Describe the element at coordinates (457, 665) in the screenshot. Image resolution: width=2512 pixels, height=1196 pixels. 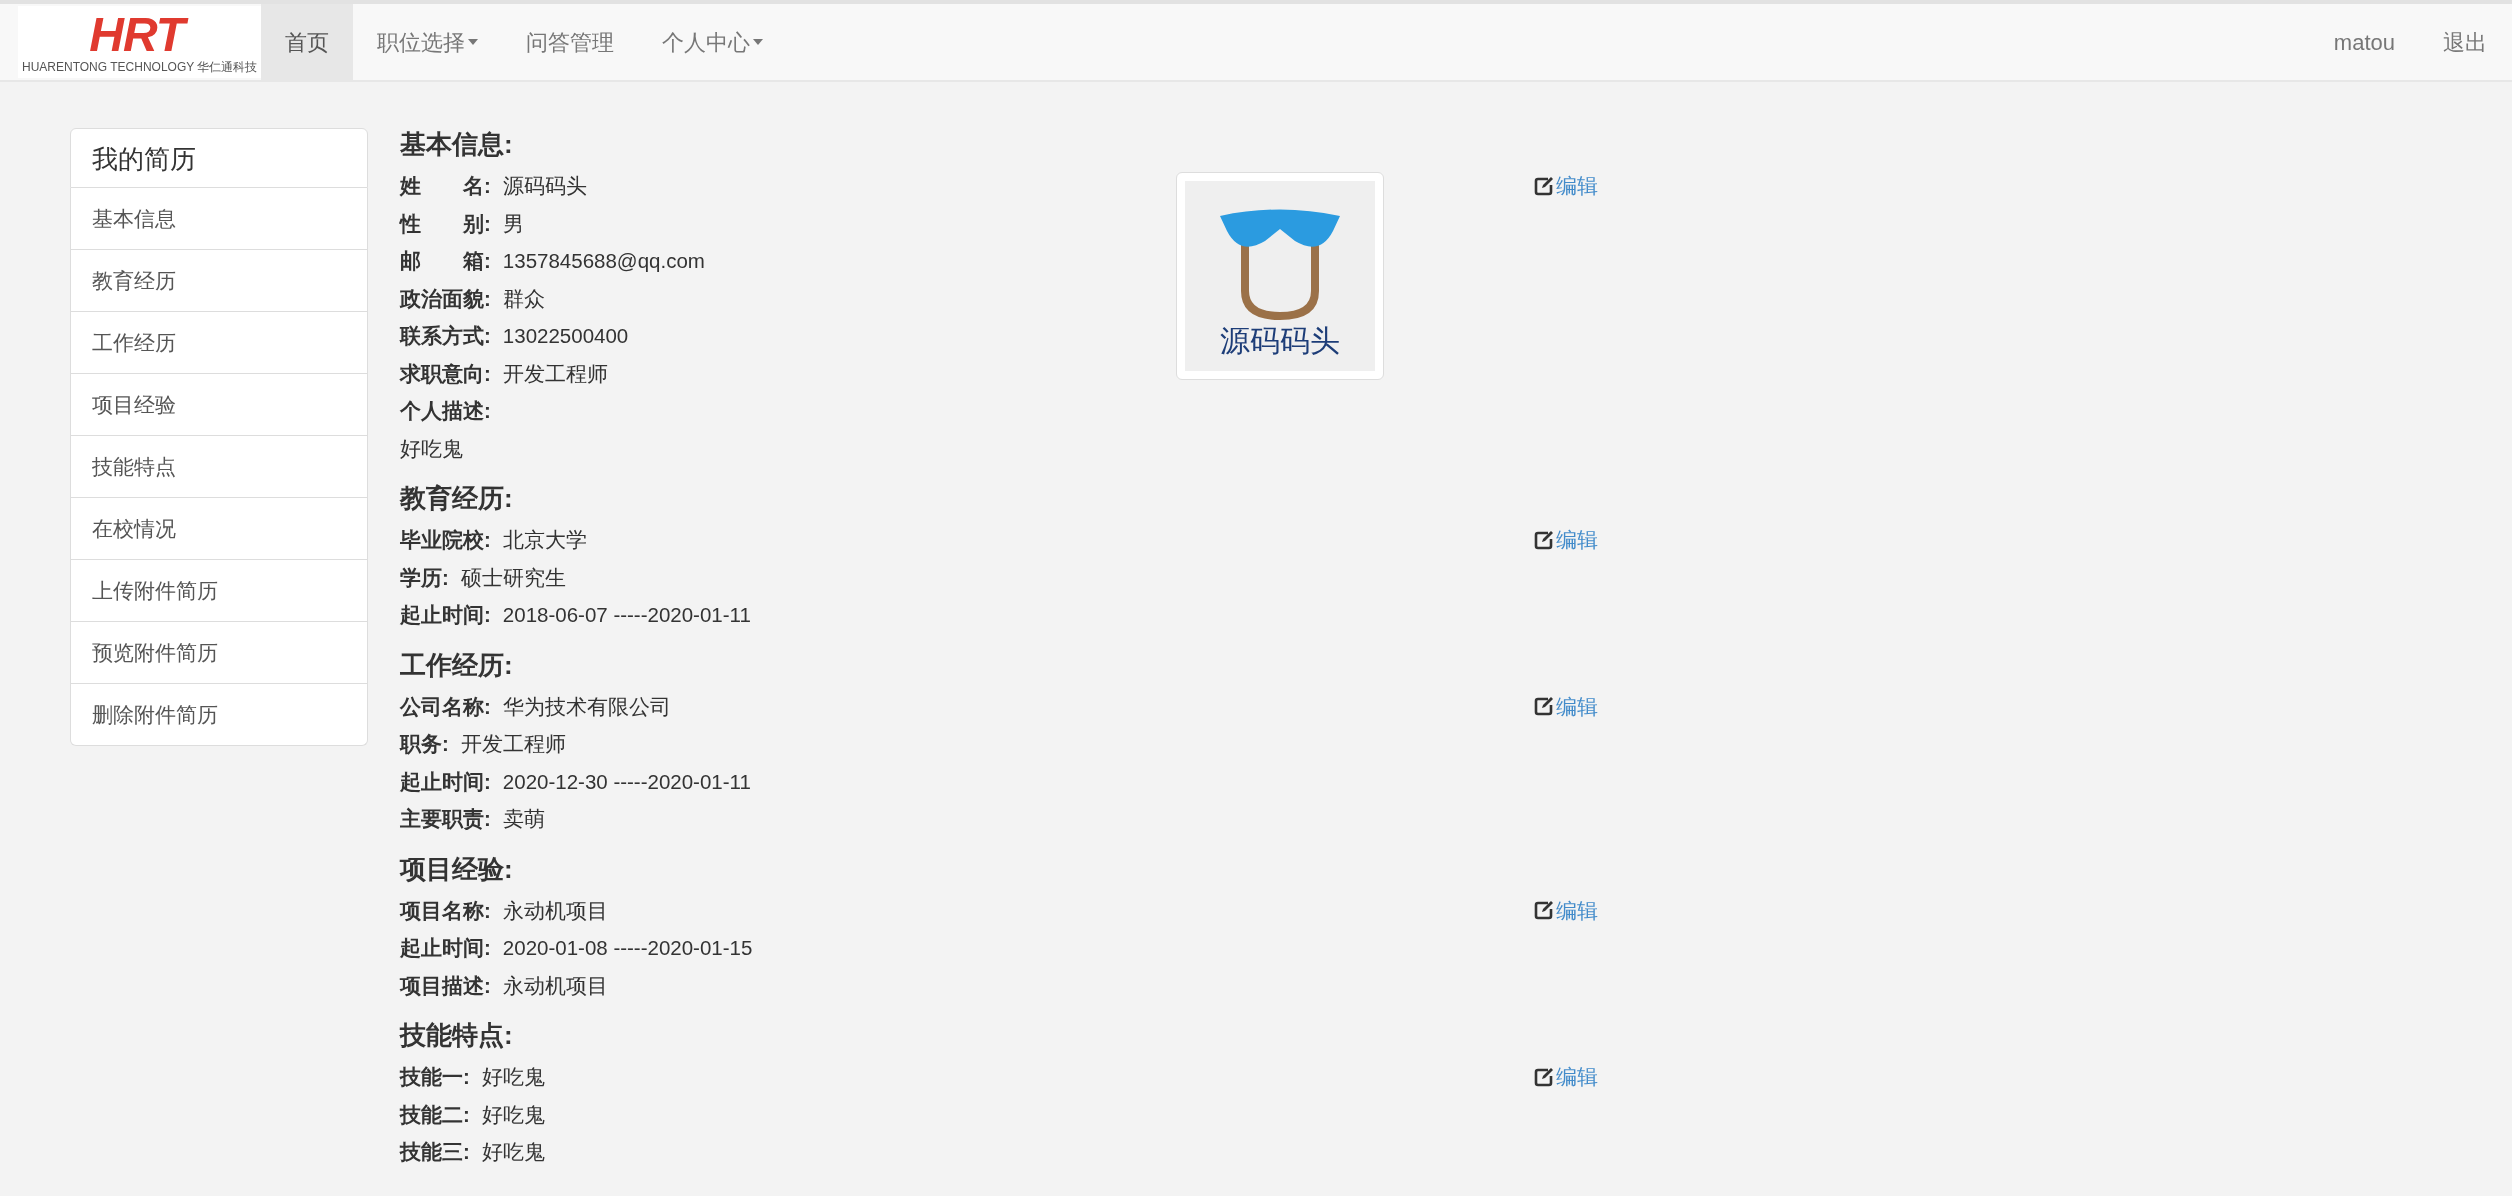
I see `section-title: 工作经历:` at that location.